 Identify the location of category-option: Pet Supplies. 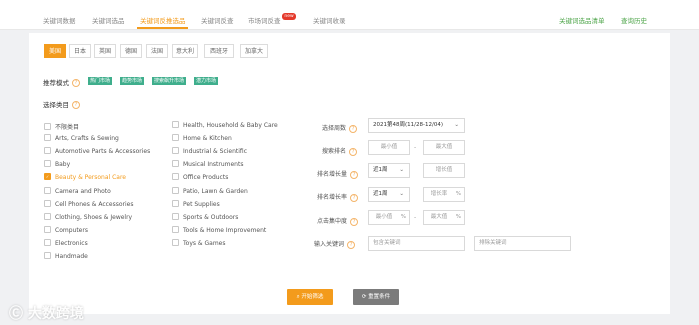
(196, 203).